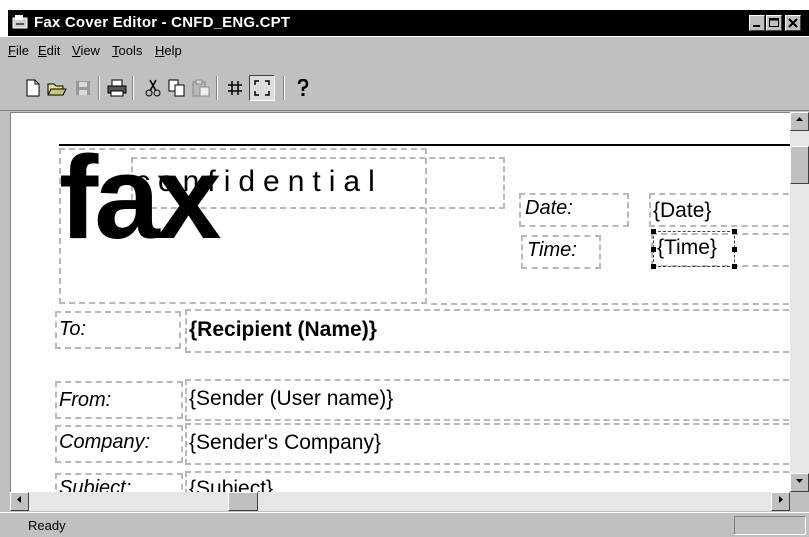  I want to click on copy-icon, so click(176, 88).